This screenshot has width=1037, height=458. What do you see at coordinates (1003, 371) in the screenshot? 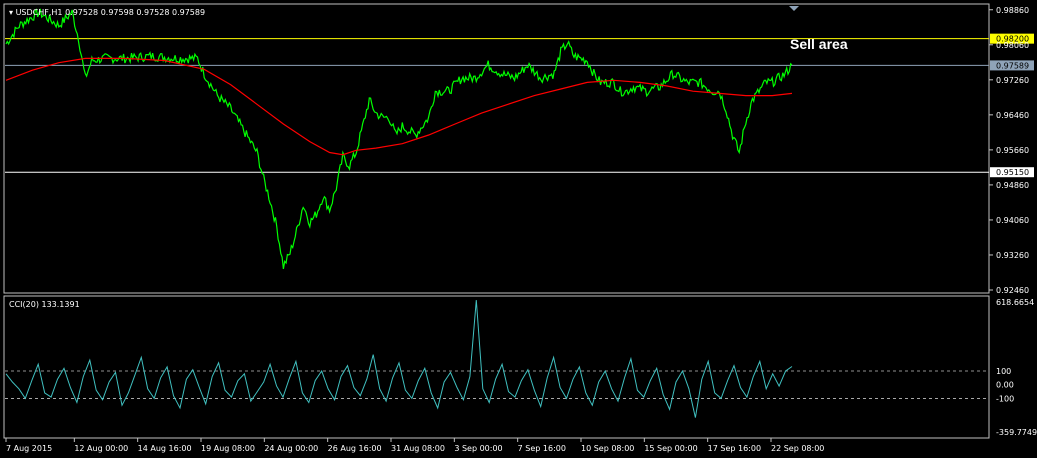
I see `cci-y-tick-label: 100` at bounding box center [1003, 371].